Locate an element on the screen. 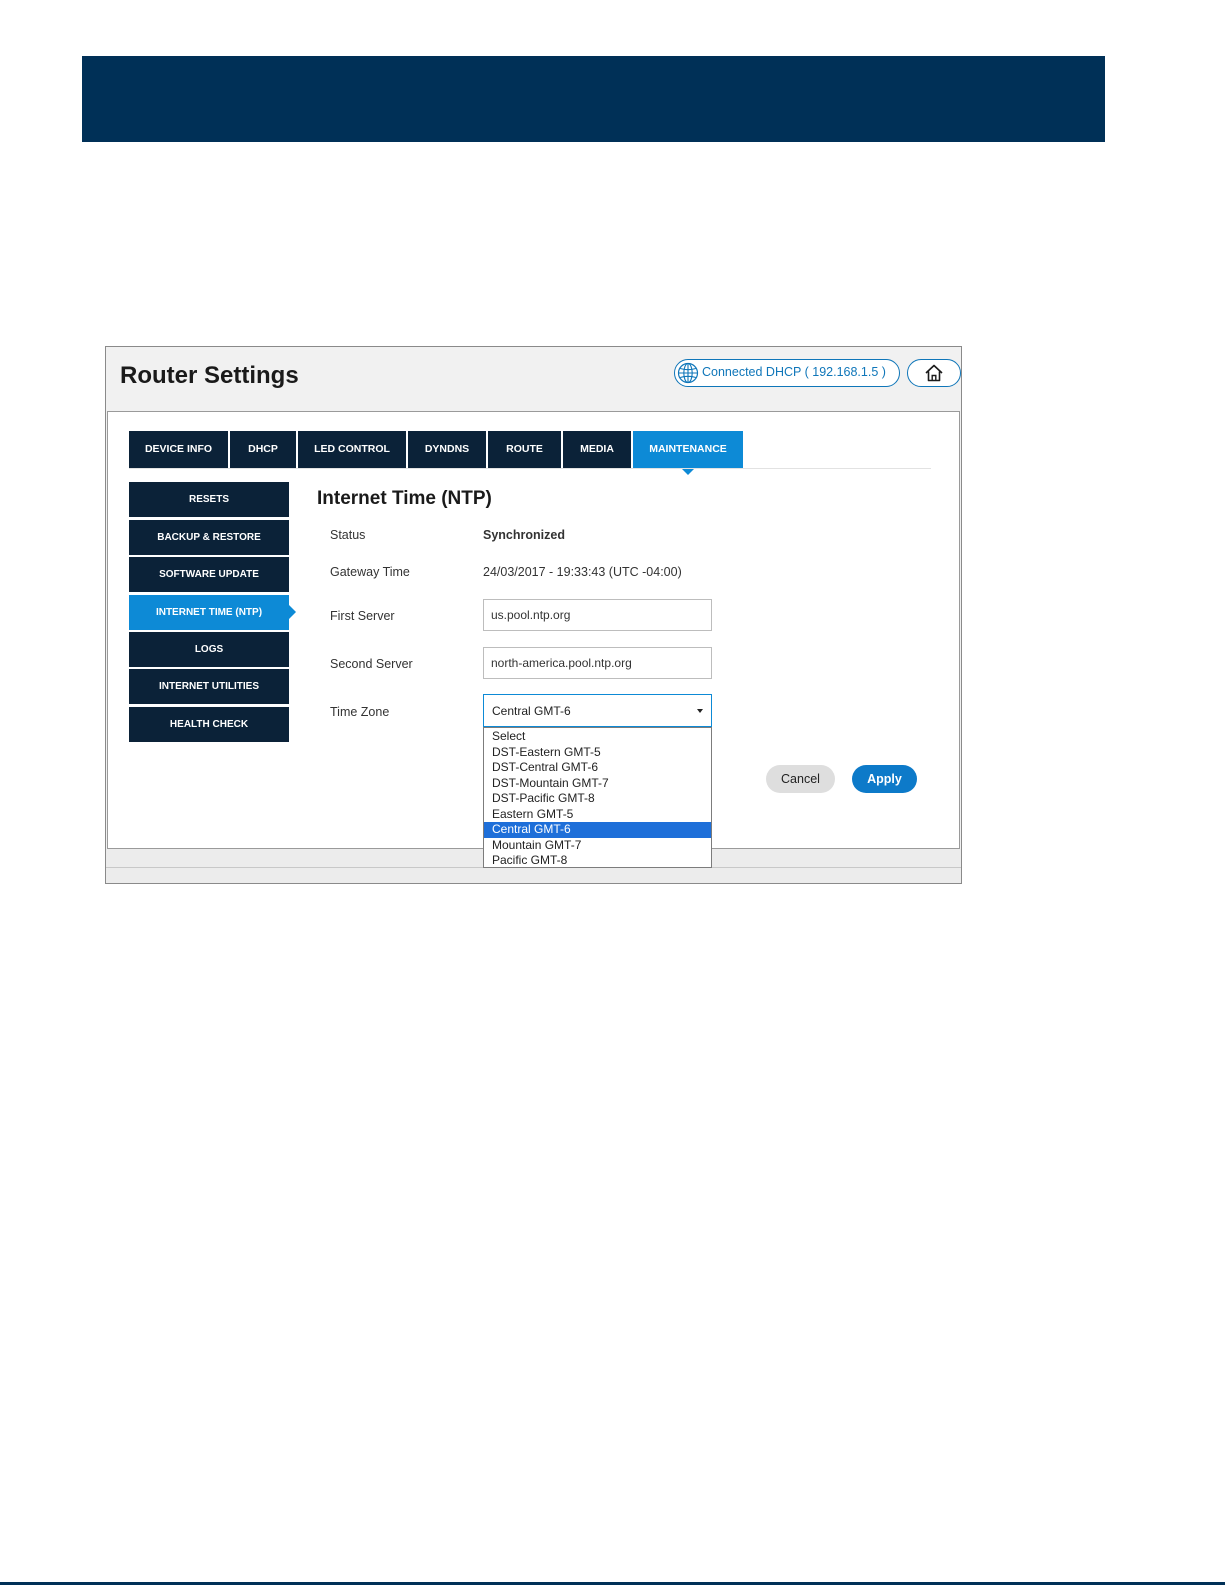  tab-divider is located at coordinates (530, 468).